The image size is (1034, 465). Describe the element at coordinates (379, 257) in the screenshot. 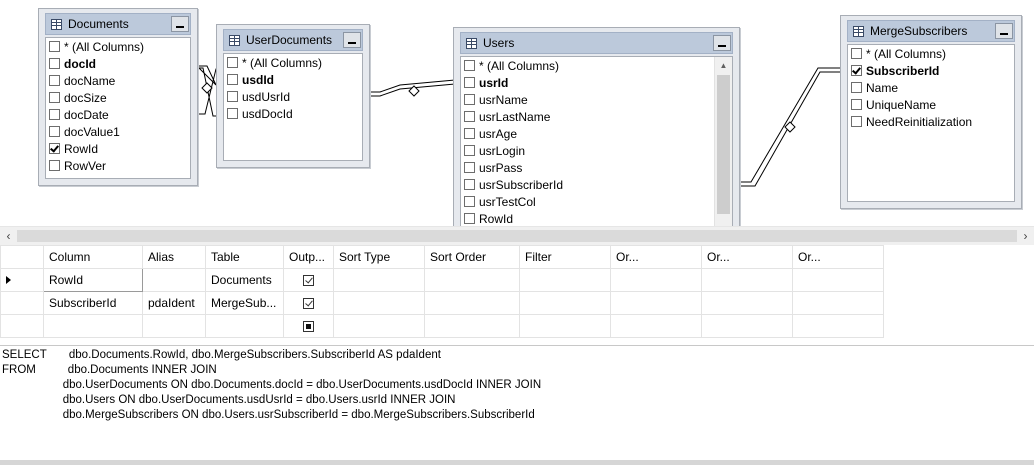

I see `grid-header-cell: Sort Type` at that location.